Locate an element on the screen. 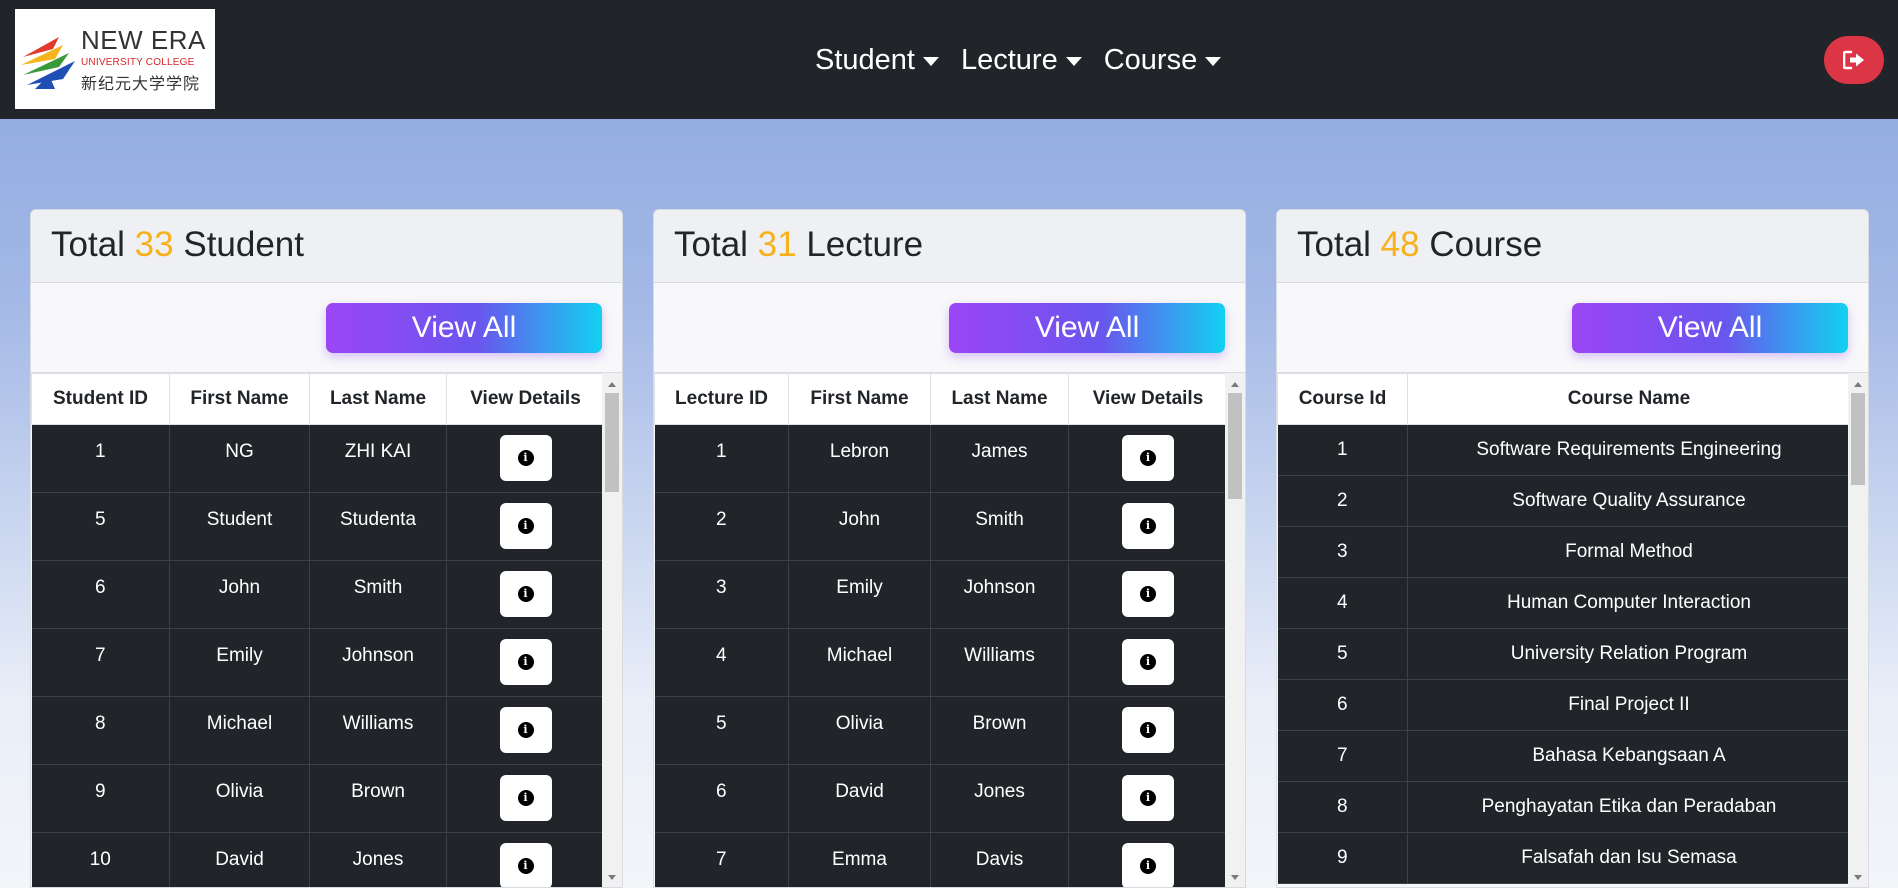 The width and height of the screenshot is (1898, 888). last-name-cell: Williams is located at coordinates (999, 662).